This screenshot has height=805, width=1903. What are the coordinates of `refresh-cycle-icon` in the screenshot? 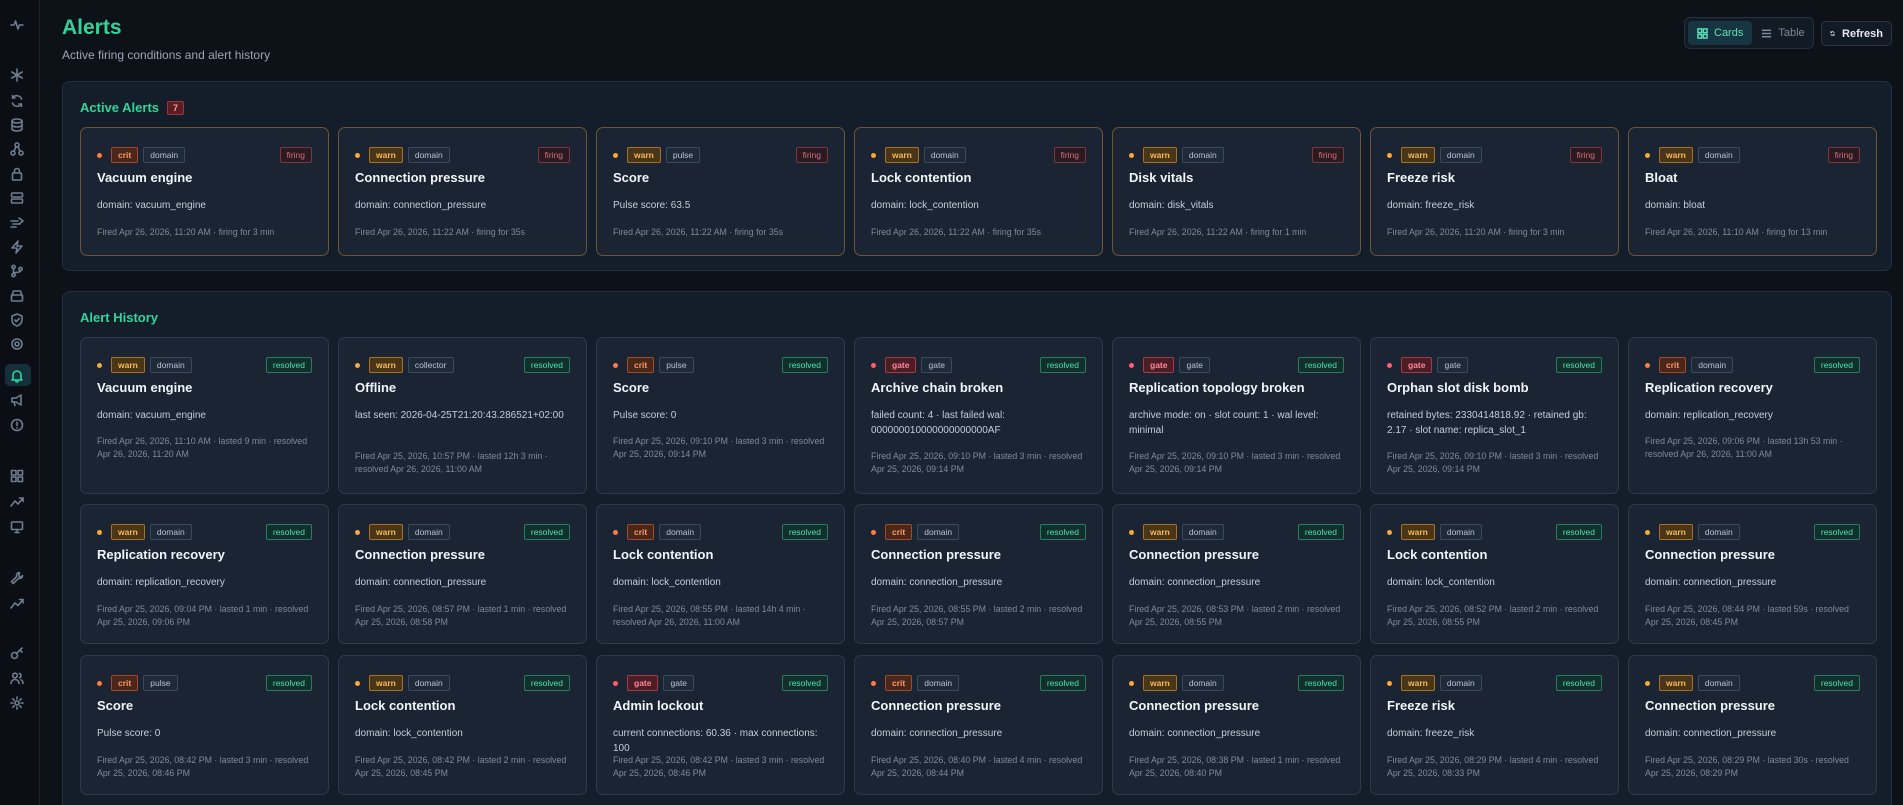 It's located at (17, 101).